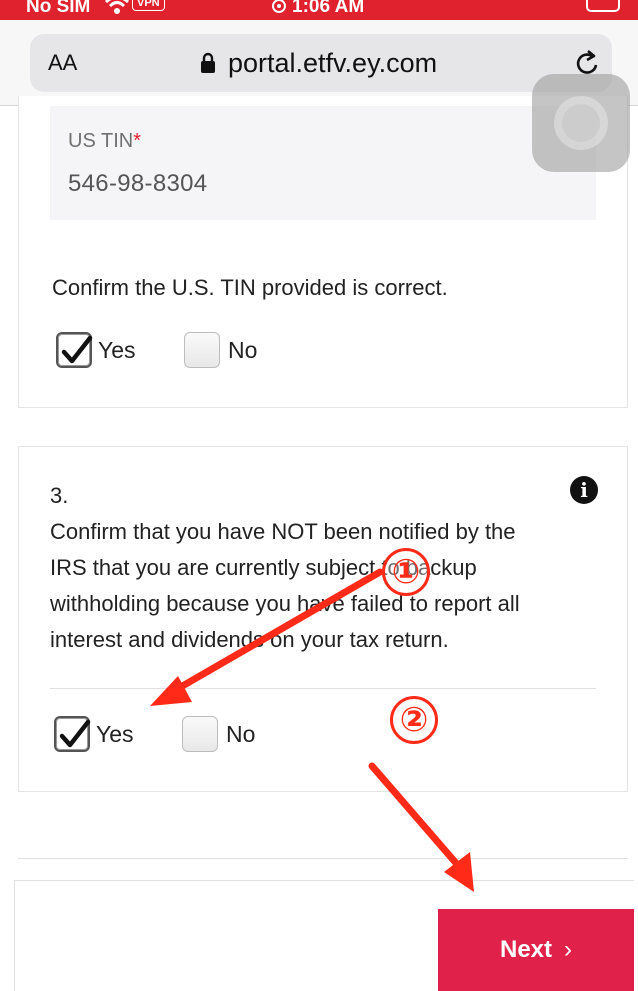 This screenshot has width=638, height=991. I want to click on tin-label: US TIN*, so click(104, 141).